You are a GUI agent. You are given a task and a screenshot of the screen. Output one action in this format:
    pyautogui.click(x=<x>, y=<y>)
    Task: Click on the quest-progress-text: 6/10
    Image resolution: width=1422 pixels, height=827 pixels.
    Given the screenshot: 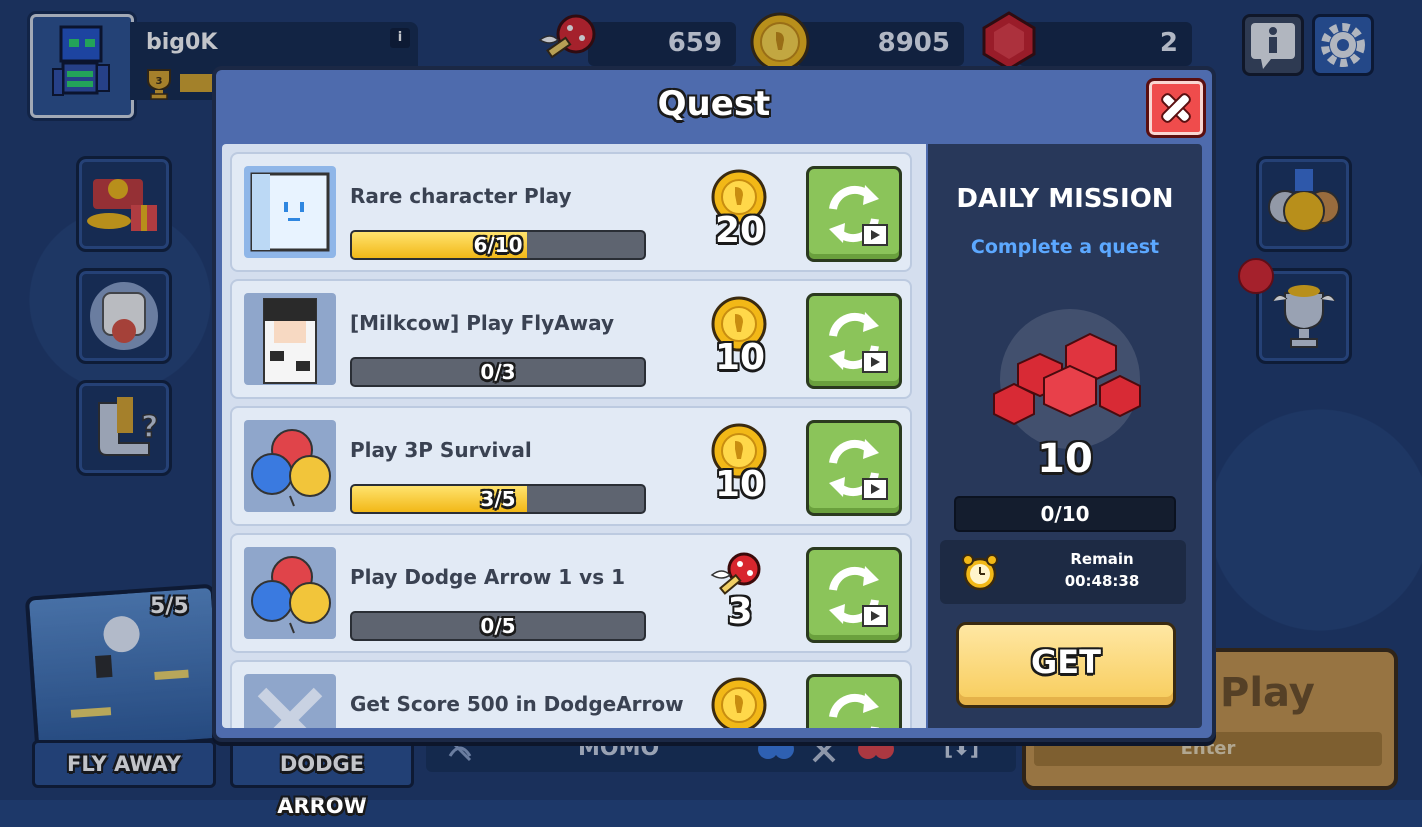 What is the action you would take?
    pyautogui.click(x=498, y=245)
    